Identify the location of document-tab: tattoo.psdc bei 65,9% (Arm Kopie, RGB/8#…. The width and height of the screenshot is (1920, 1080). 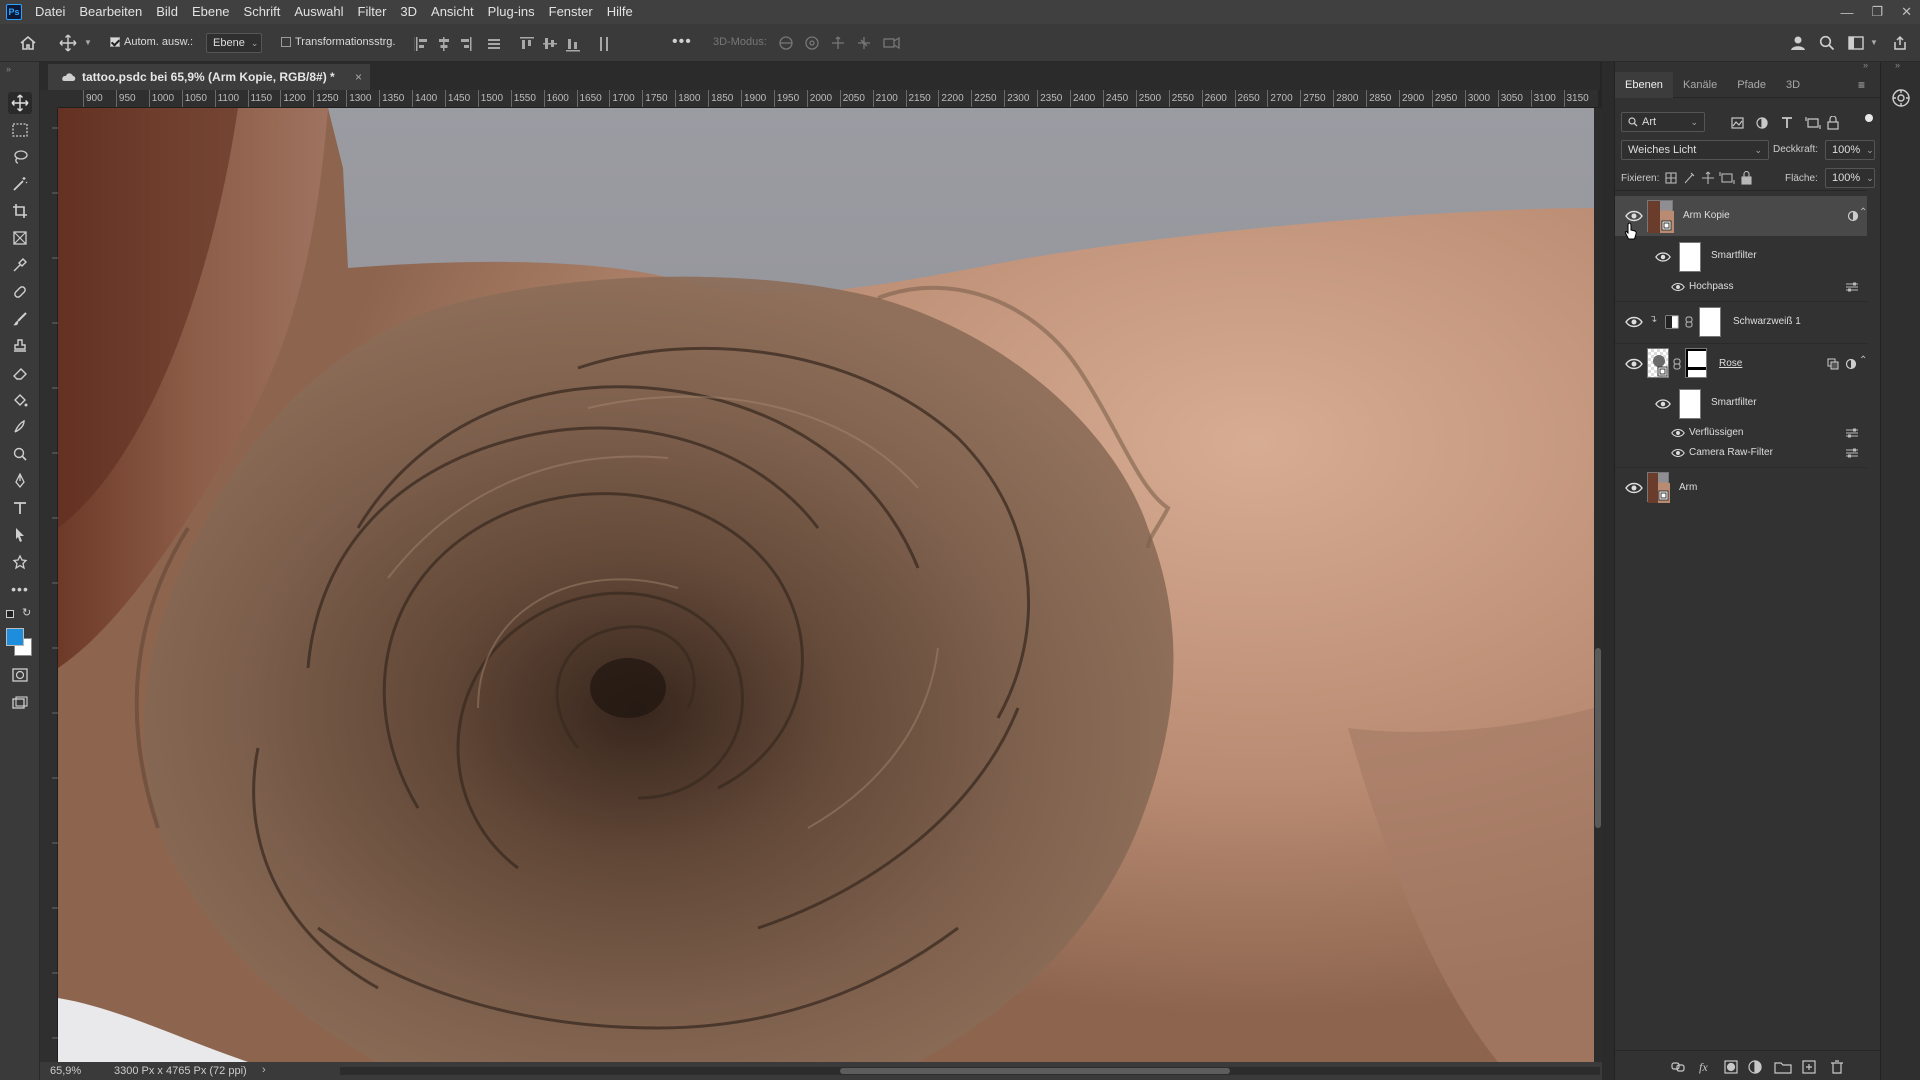
(209, 77).